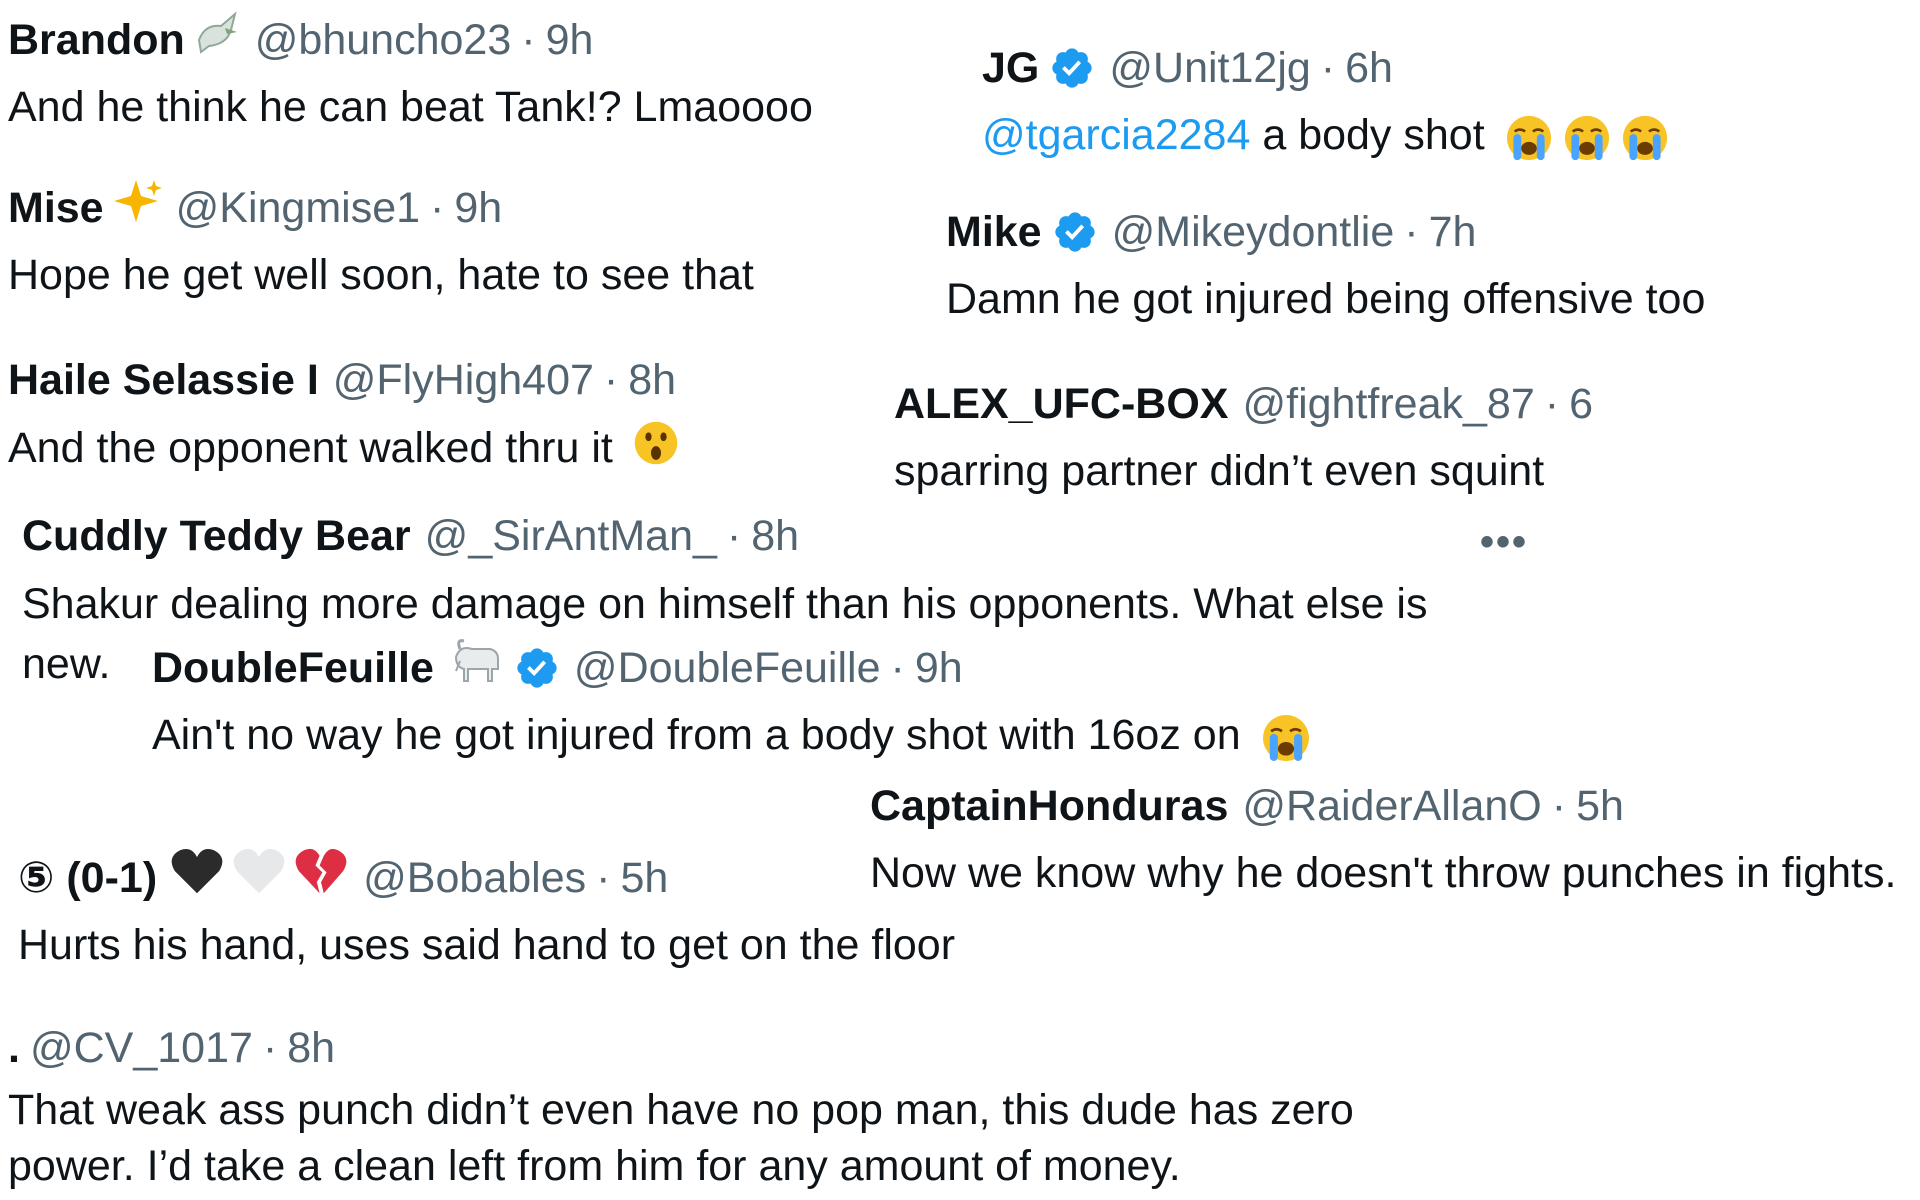 This screenshot has height=1200, width=1920. What do you see at coordinates (197, 878) in the screenshot?
I see `black-heart-emoji-icon` at bounding box center [197, 878].